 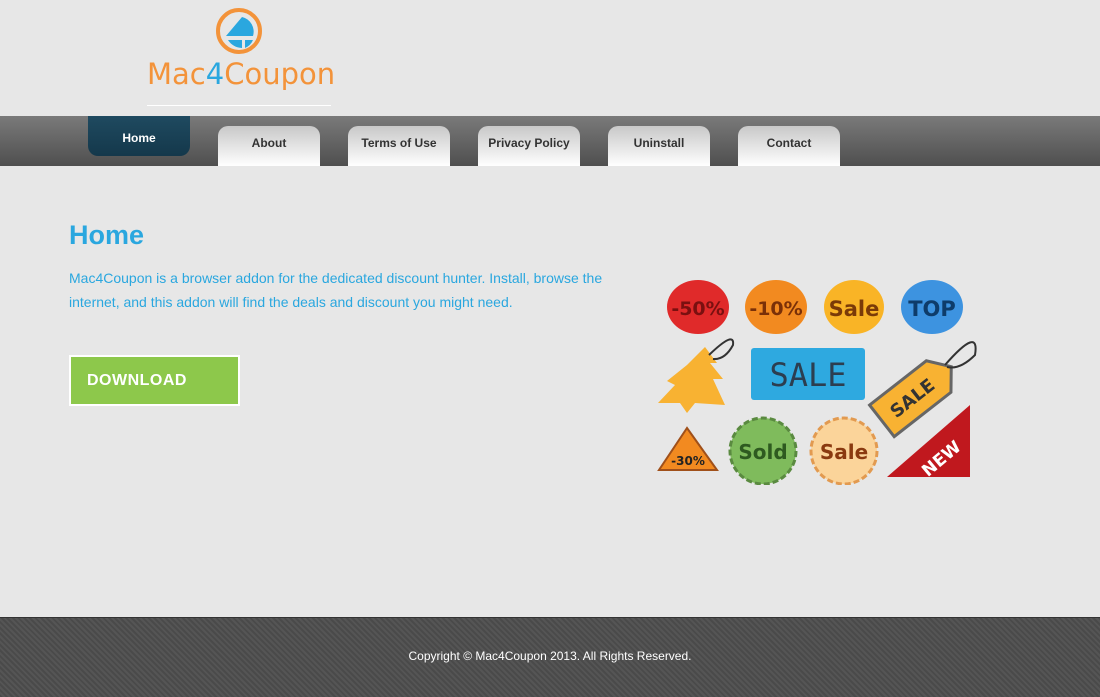 I want to click on svg-text: -10%, so click(x=775, y=309).